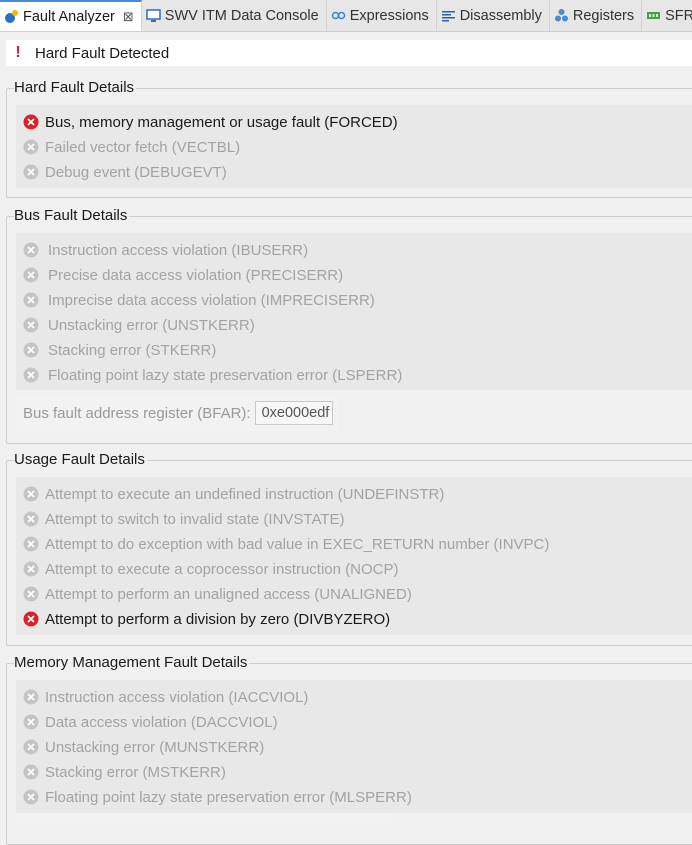 The width and height of the screenshot is (692, 845). Describe the element at coordinates (349, 53) in the screenshot. I see `hard-fault-banner: ! Hard Fault Detected` at that location.